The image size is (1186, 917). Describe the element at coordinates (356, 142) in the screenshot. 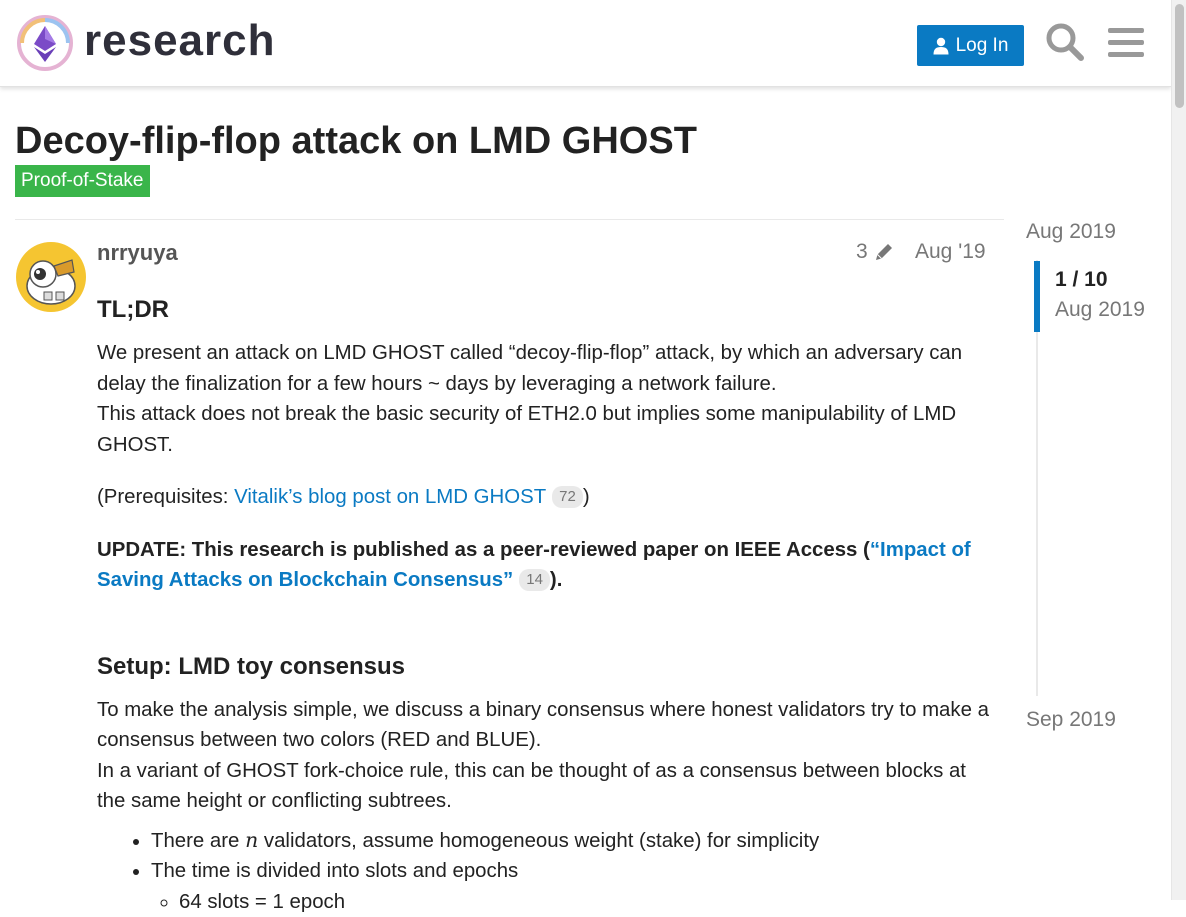

I see `topic-title: Decoy-flip-flop attack on LMD GHOST` at that location.